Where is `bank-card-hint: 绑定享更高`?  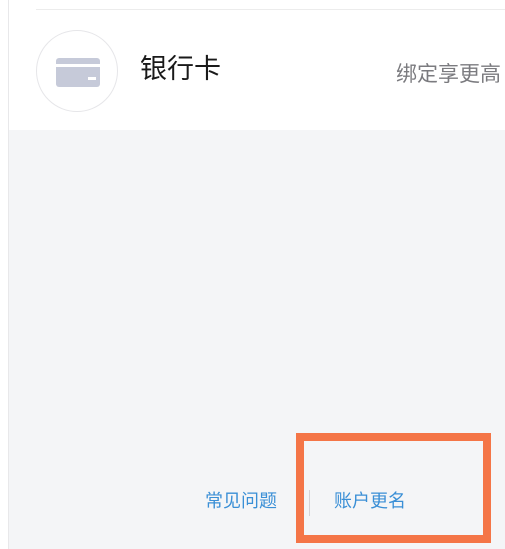 bank-card-hint: 绑定享更高 is located at coordinates (448, 74).